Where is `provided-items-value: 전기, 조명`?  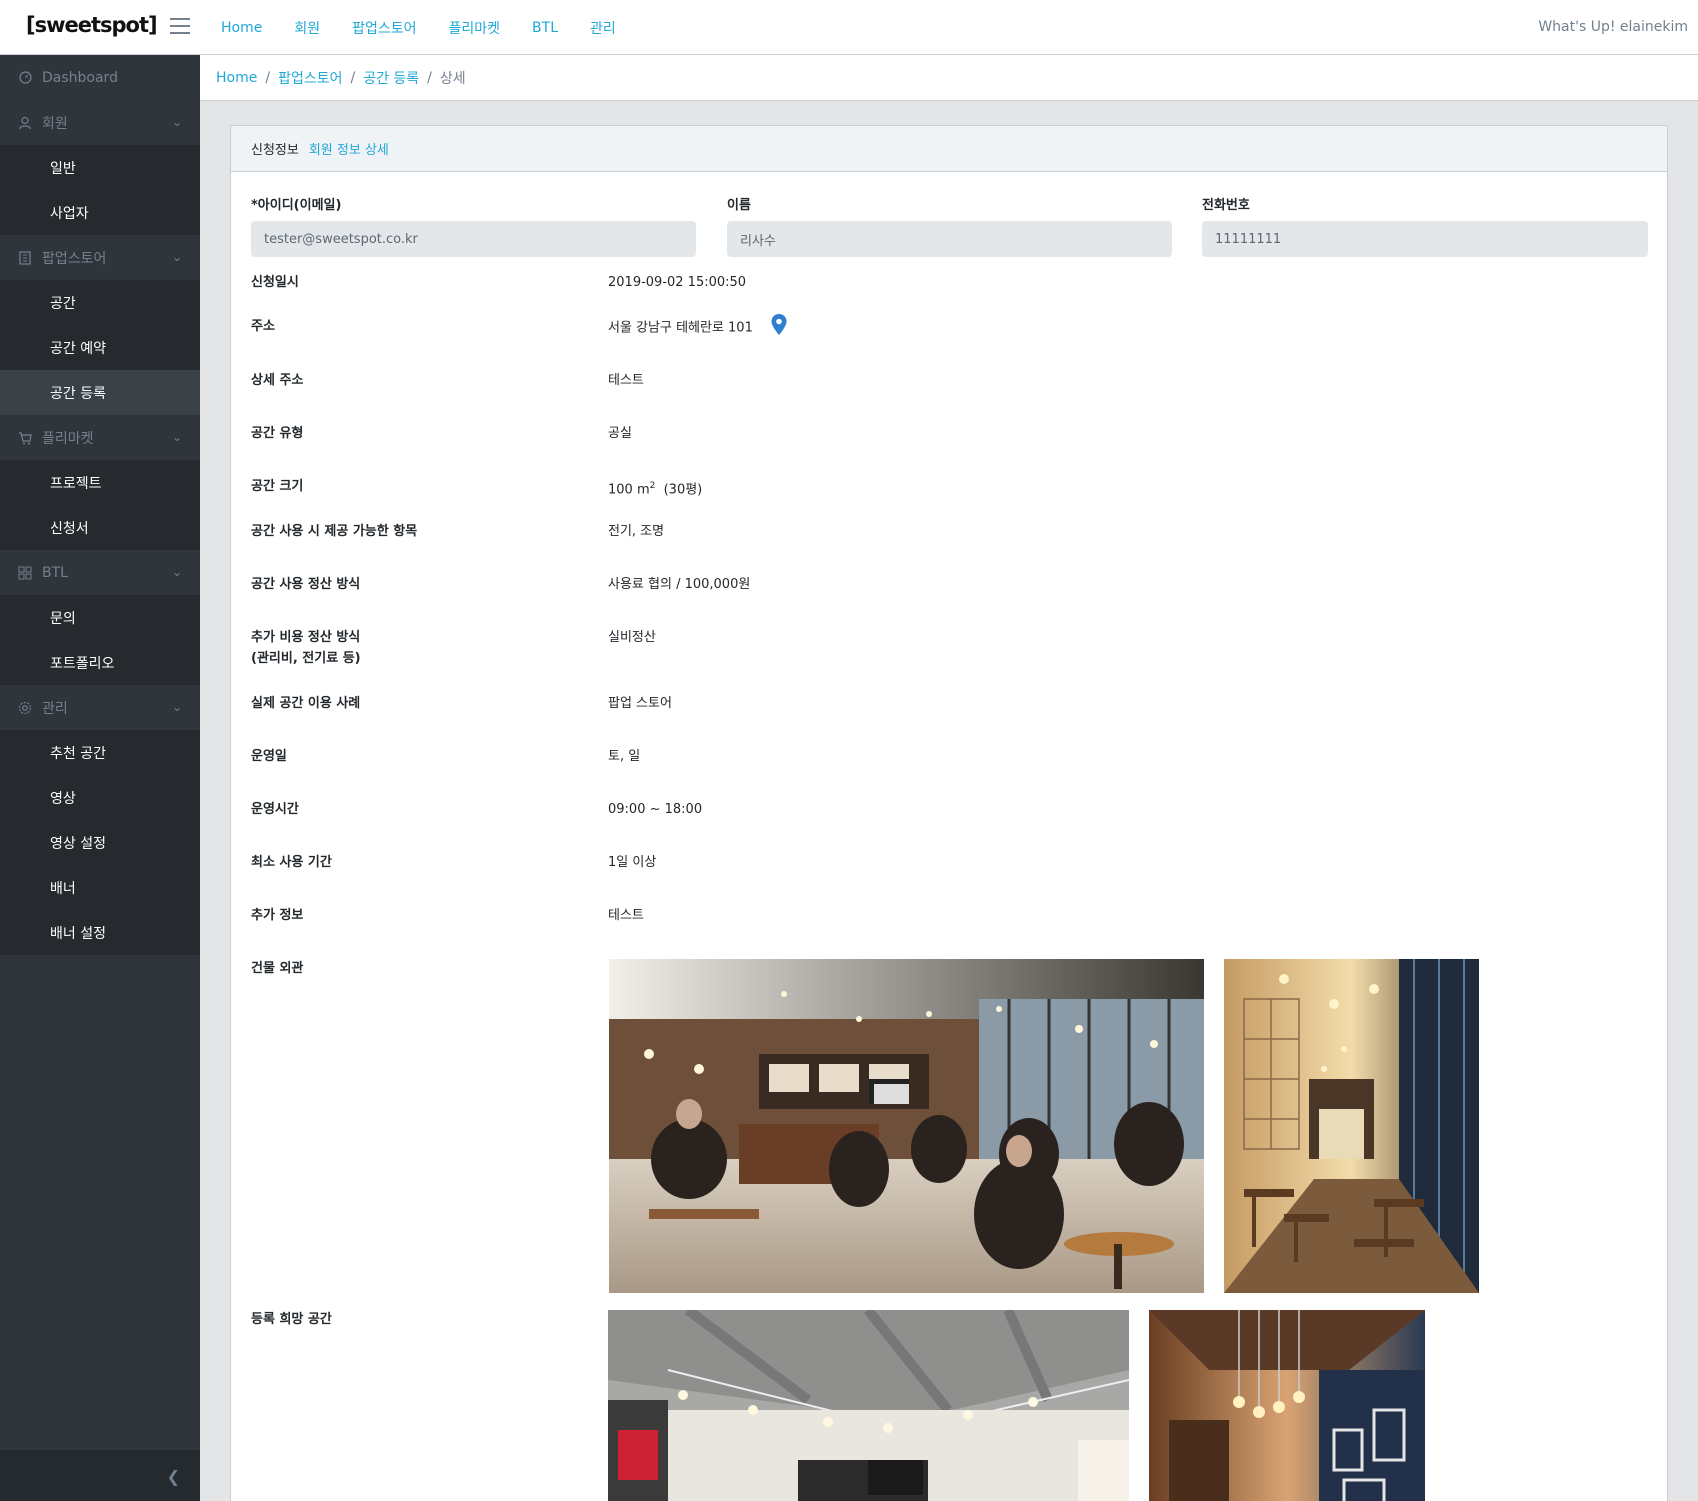 provided-items-value: 전기, 조명 is located at coordinates (636, 531).